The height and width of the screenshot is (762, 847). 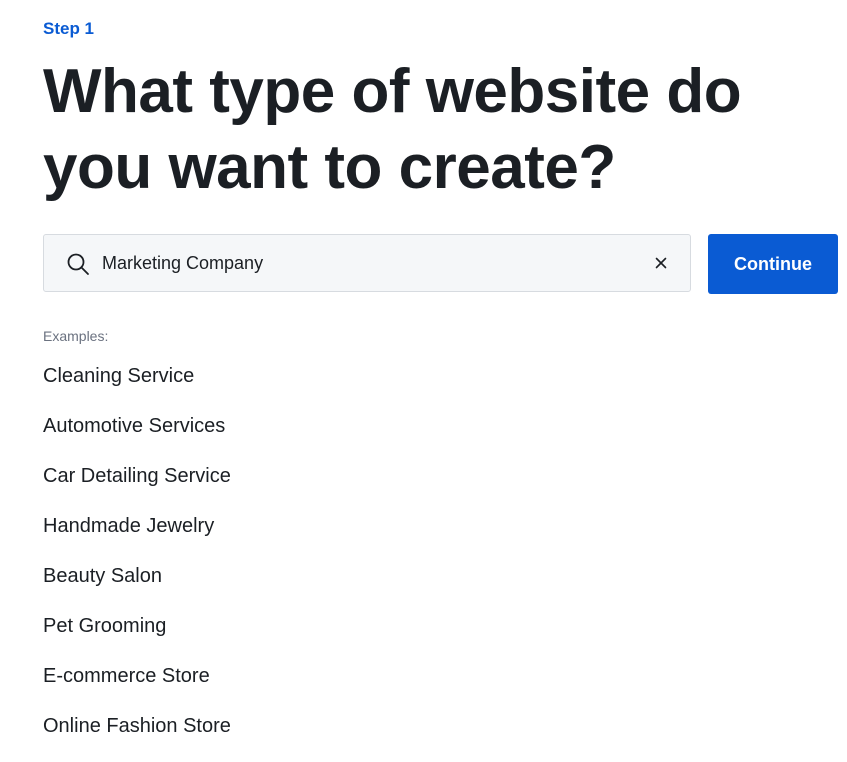 I want to click on search-input, so click(x=362, y=263).